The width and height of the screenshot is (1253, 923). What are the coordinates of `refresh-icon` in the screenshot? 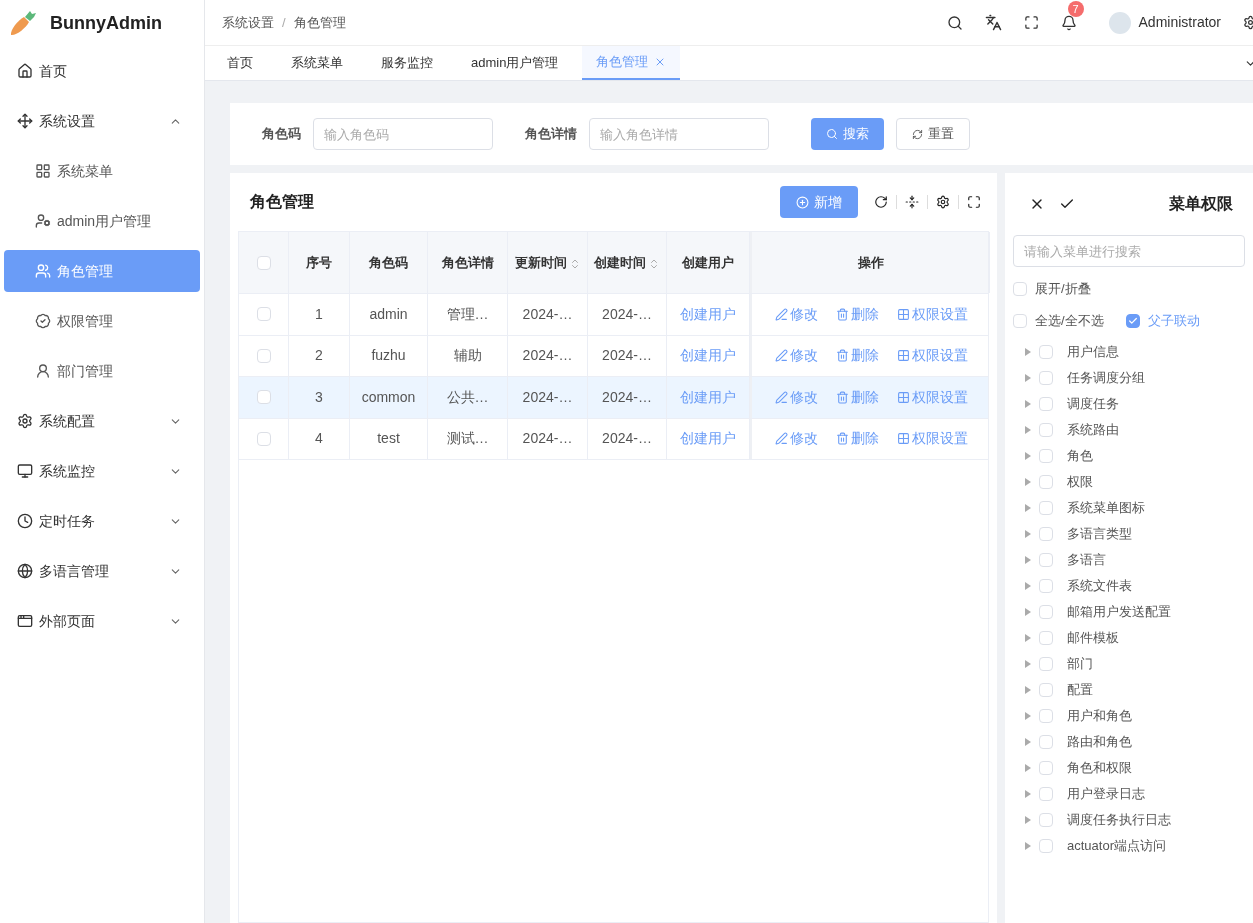 It's located at (881, 202).